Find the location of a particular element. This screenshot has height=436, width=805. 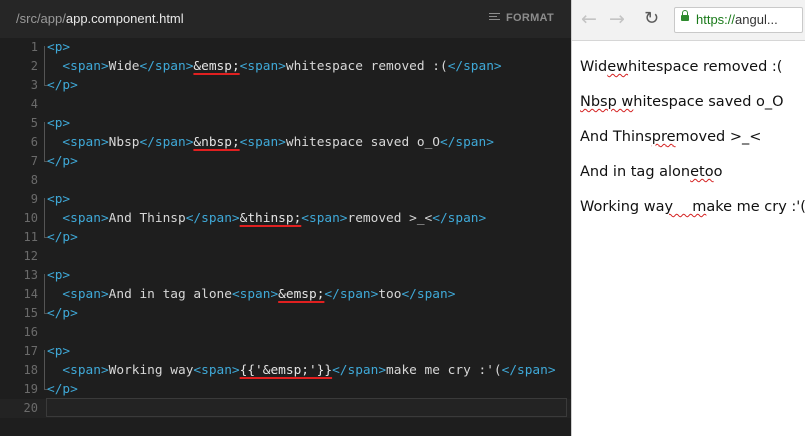

code-line: 3 </p> is located at coordinates (285, 85).